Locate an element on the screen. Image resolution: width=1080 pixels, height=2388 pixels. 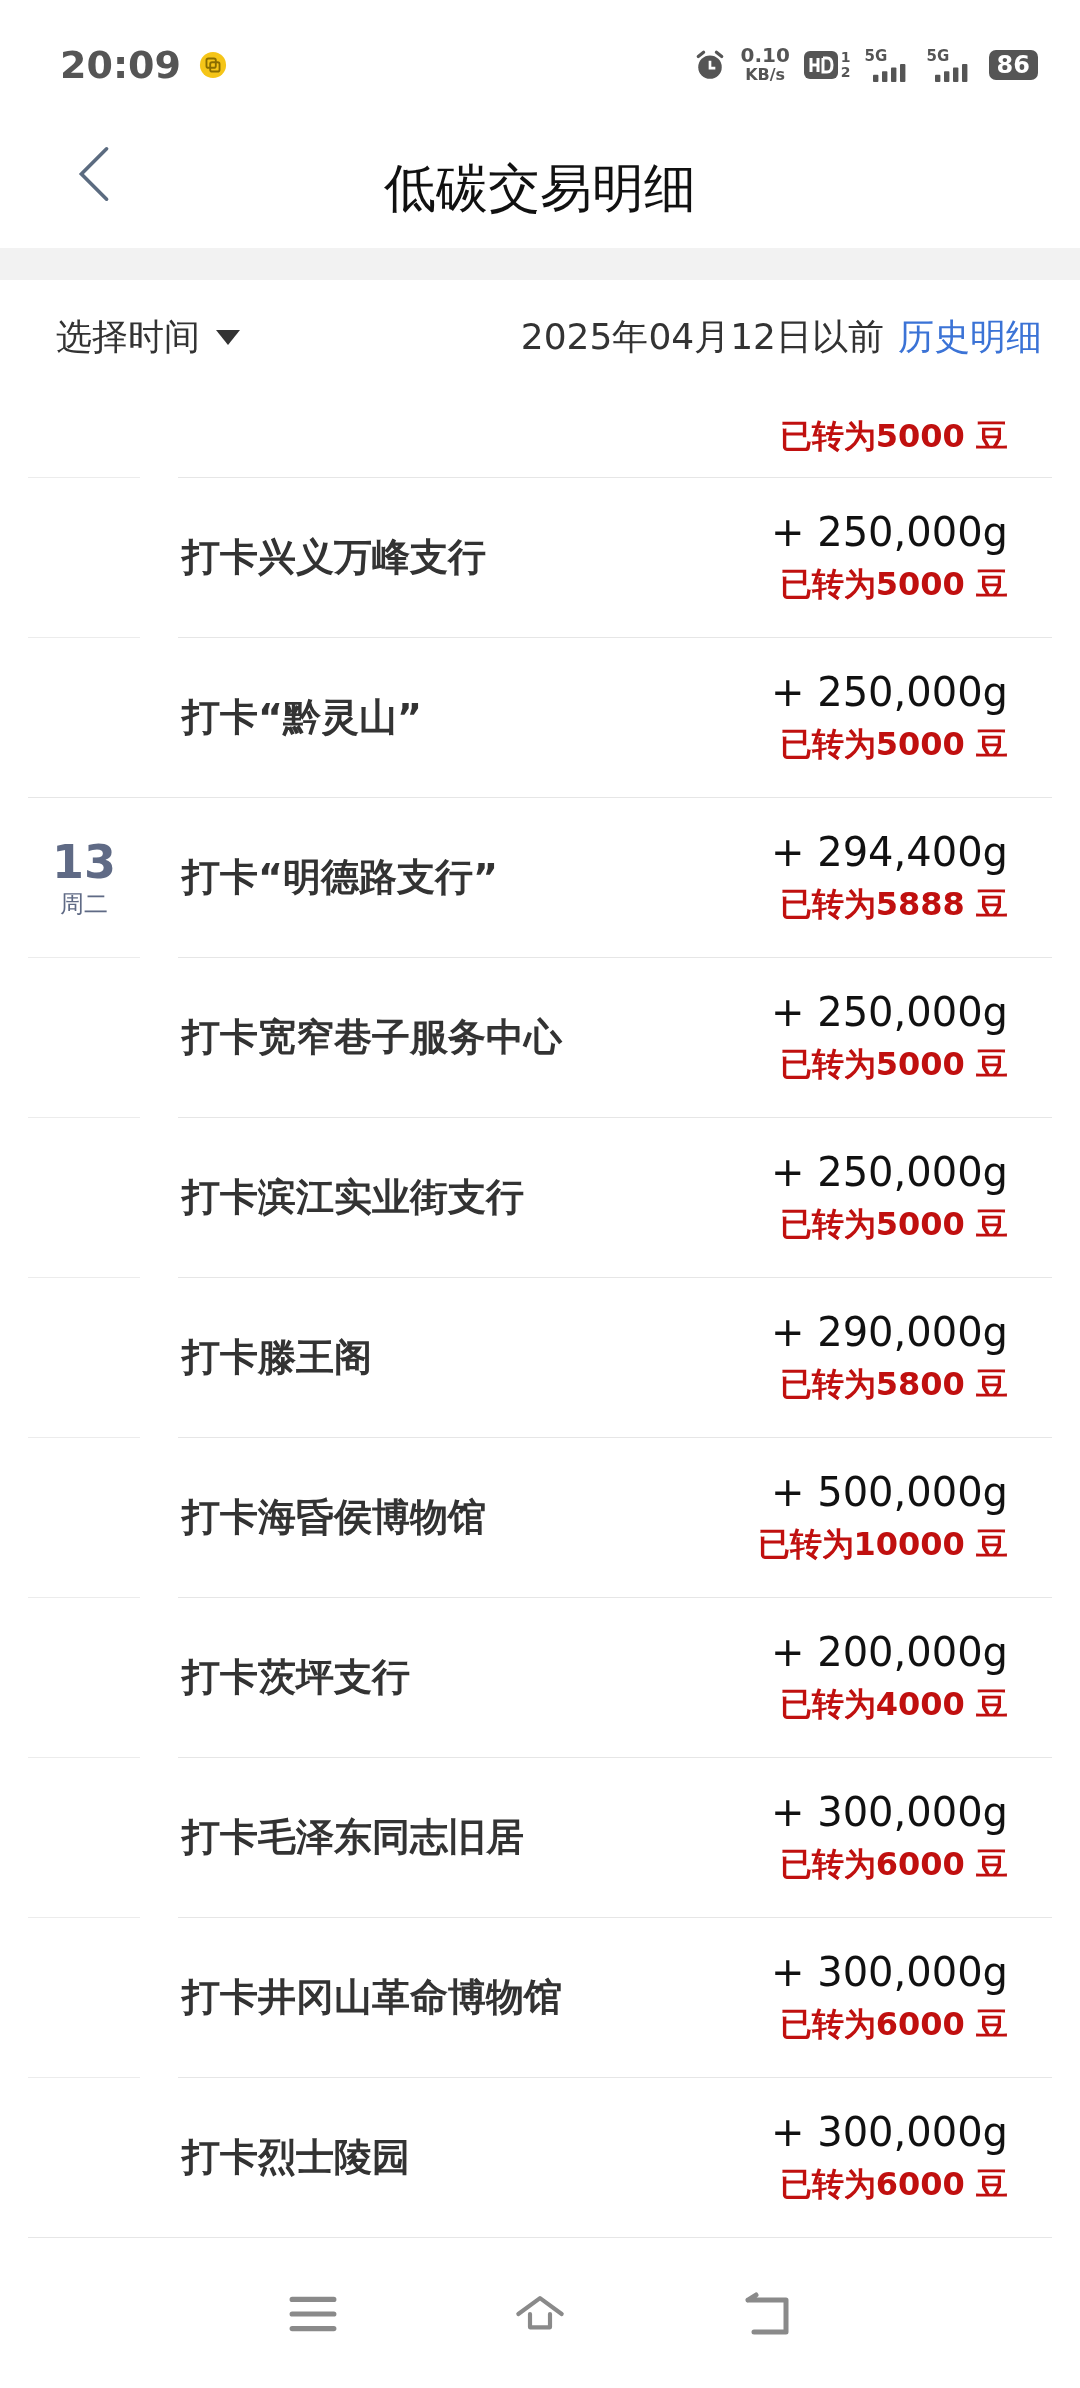
converted-beans: 已转为4000 豆 is located at coordinates (893, 1704).